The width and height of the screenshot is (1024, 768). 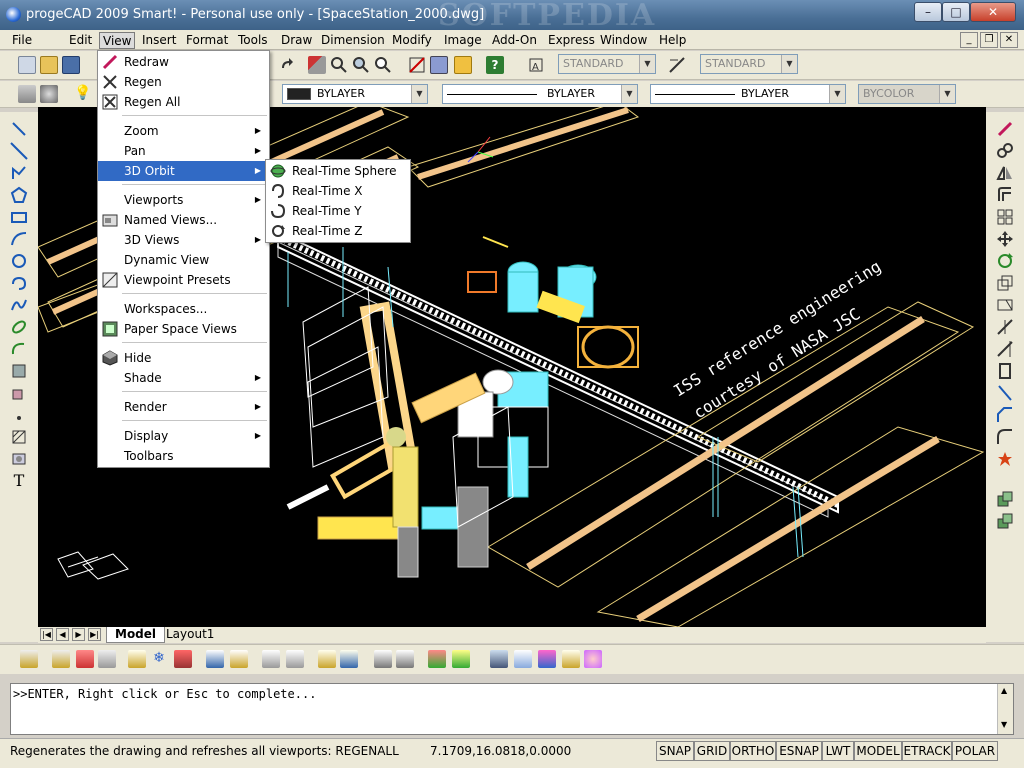 What do you see at coordinates (1005, 709) in the screenshot?
I see `command-scrollbar: ▲ ▼` at bounding box center [1005, 709].